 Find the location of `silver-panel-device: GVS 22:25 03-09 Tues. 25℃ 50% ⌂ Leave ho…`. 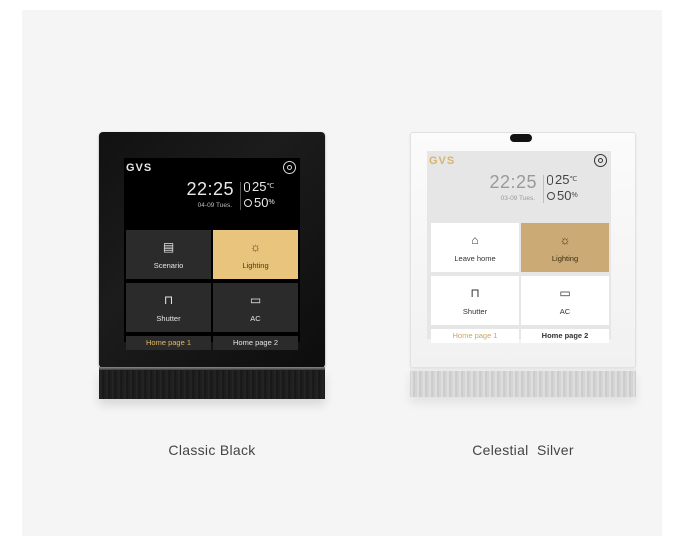

silver-panel-device: GVS 22:25 03-09 Tues. 25℃ 50% ⌂ Leave ho… is located at coordinates (523, 250).